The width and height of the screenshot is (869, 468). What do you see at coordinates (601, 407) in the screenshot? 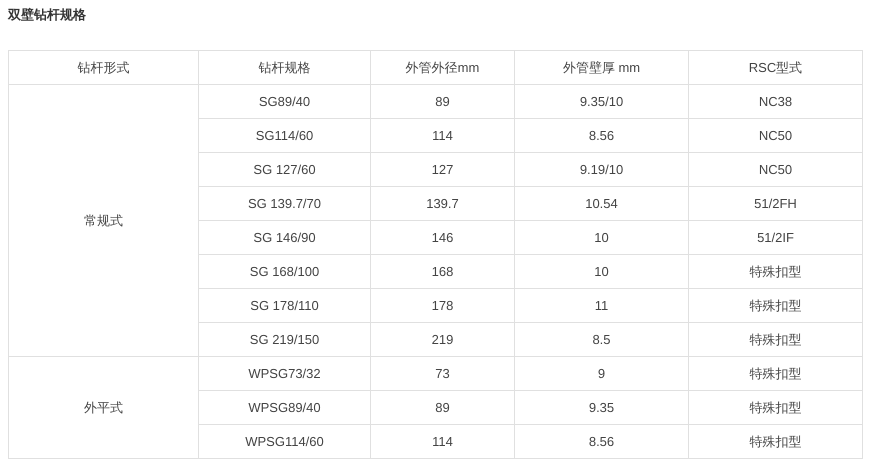
I see `table-cell: 9.35` at bounding box center [601, 407].